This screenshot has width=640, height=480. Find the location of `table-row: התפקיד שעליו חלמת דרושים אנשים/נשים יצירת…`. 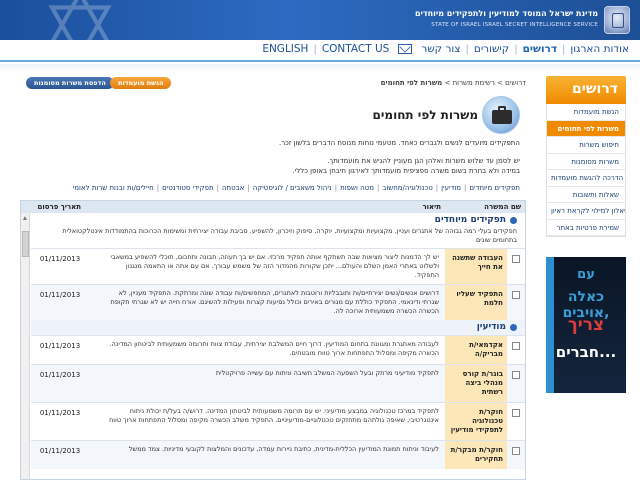

table-row: התפקיד שעליו חלמת דרושים אנשים/נשים יצירת… is located at coordinates (278, 302).